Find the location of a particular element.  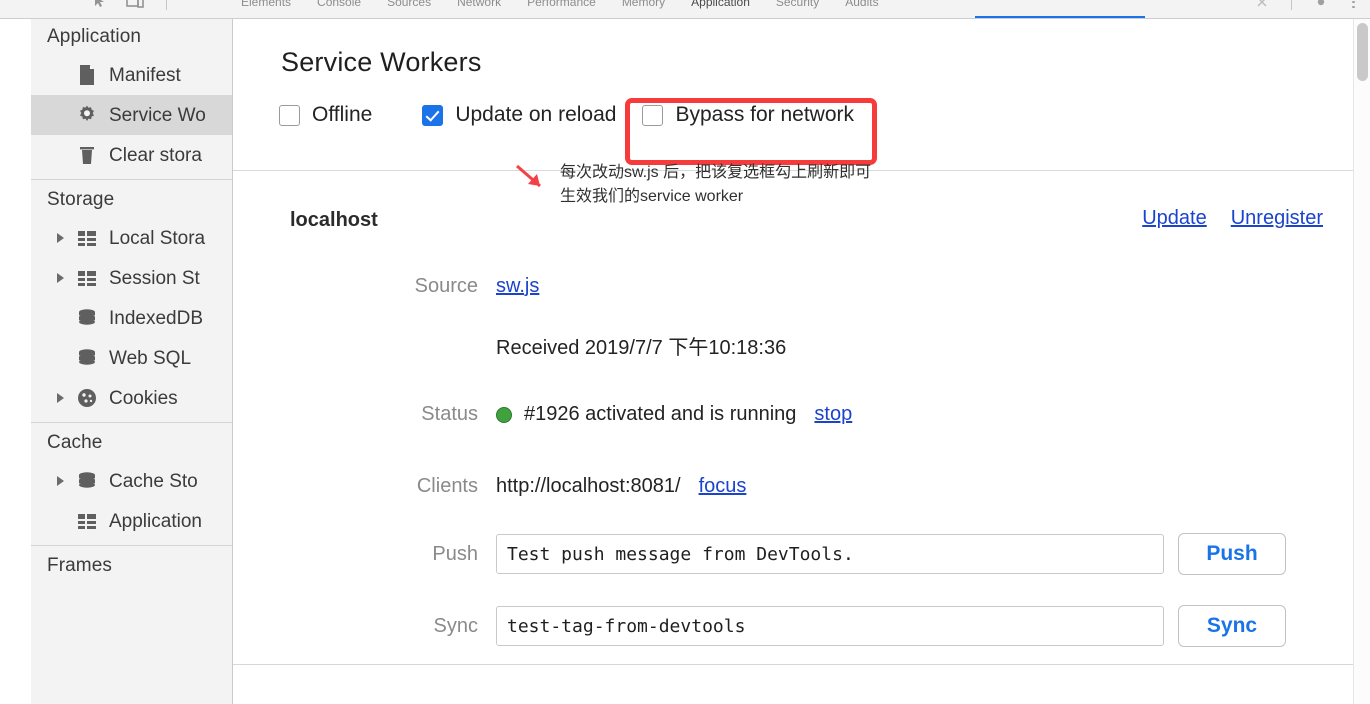

sidebar-item-label: Session St is located at coordinates (154, 278).